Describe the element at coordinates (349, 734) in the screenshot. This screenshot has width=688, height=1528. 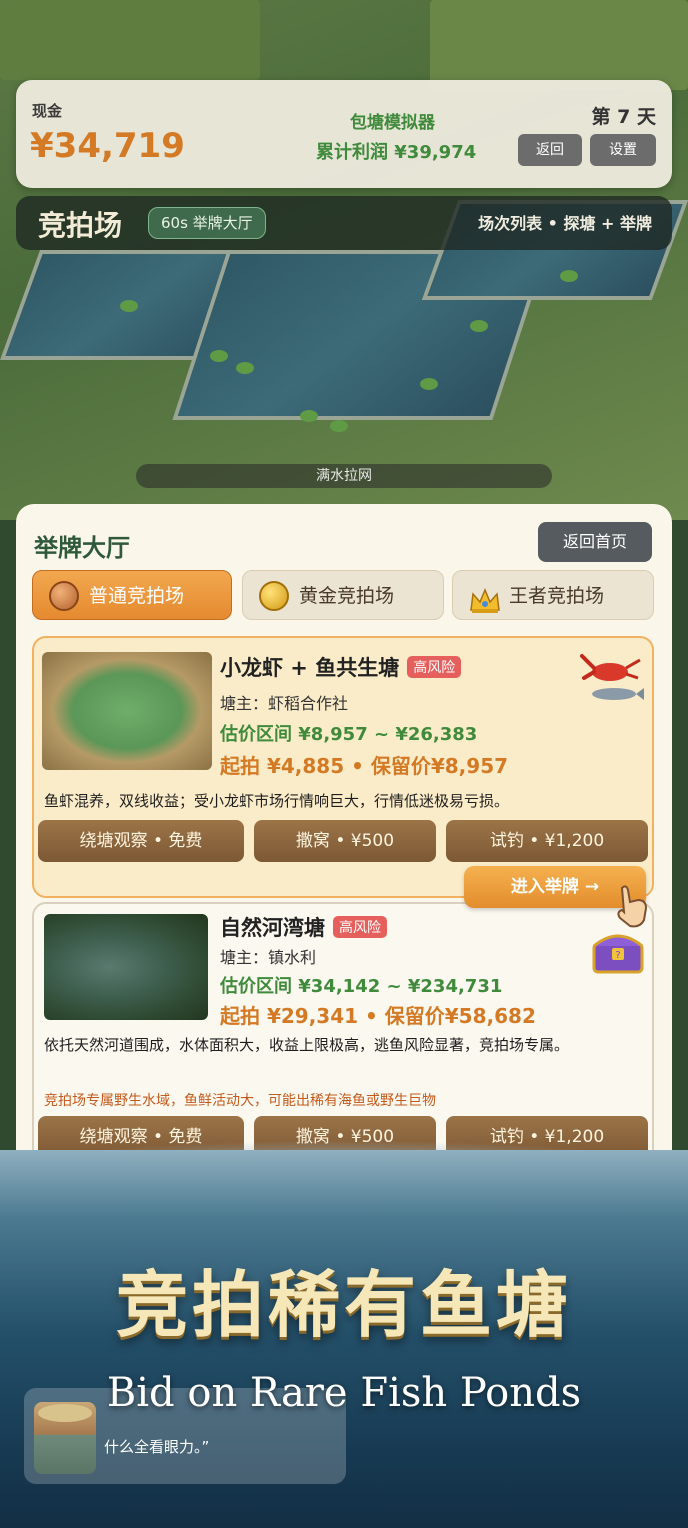
I see `estimate-range: 估价区间 ¥8,957 ~ ¥26,383` at that location.